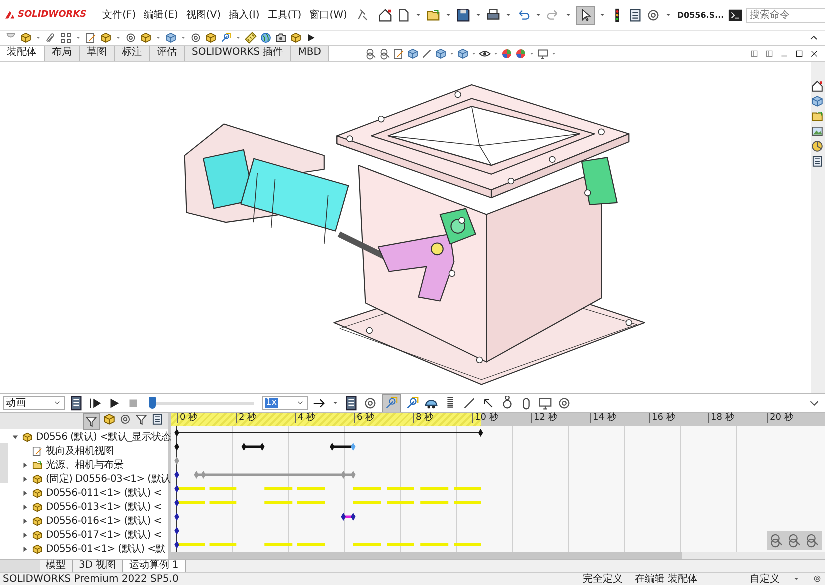 This screenshot has height=585, width=825. Describe the element at coordinates (203, 15) in the screenshot. I see `menu-item: 视图(V)` at that location.